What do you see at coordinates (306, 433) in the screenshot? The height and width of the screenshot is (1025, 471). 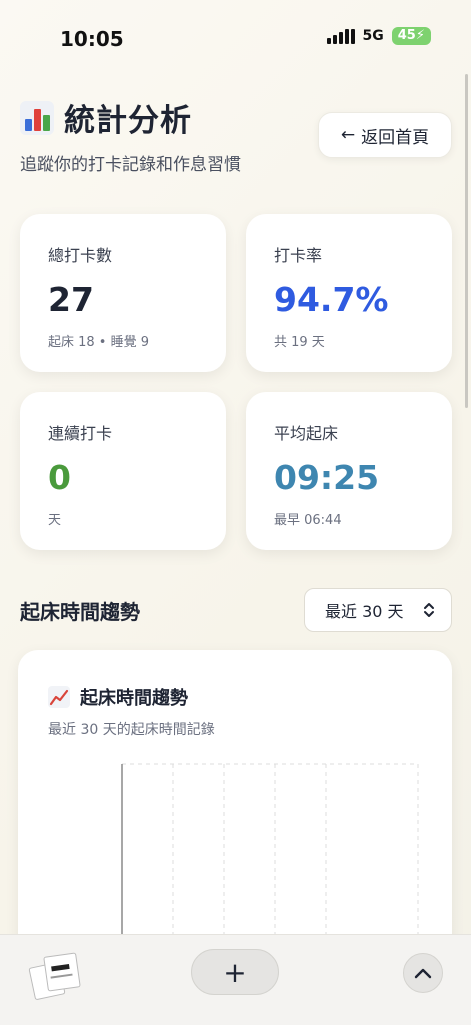 I see `stat-label: 平均起床` at bounding box center [306, 433].